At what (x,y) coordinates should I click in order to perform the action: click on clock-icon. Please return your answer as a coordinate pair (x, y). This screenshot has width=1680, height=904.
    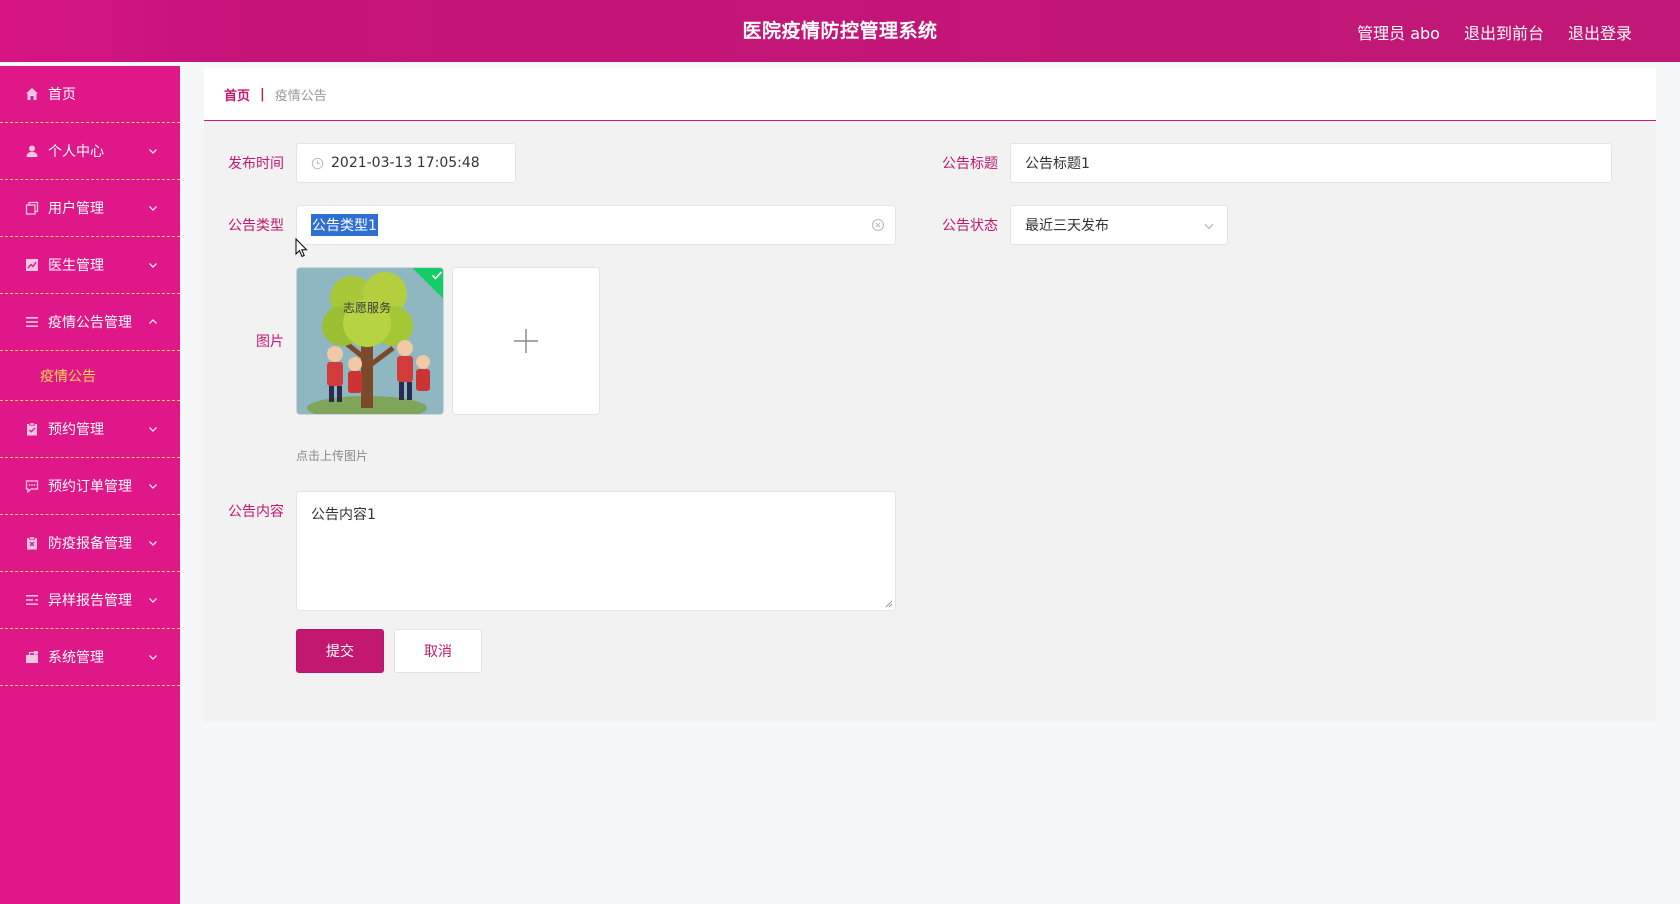
    Looking at the image, I should click on (317, 163).